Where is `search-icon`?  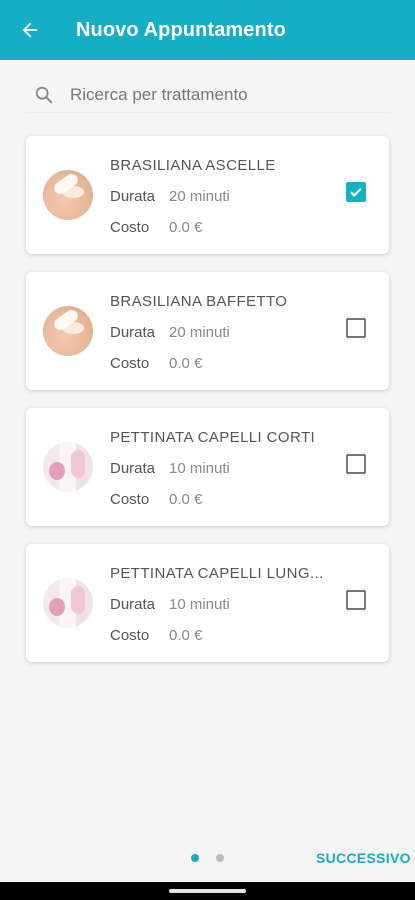
search-icon is located at coordinates (44, 95).